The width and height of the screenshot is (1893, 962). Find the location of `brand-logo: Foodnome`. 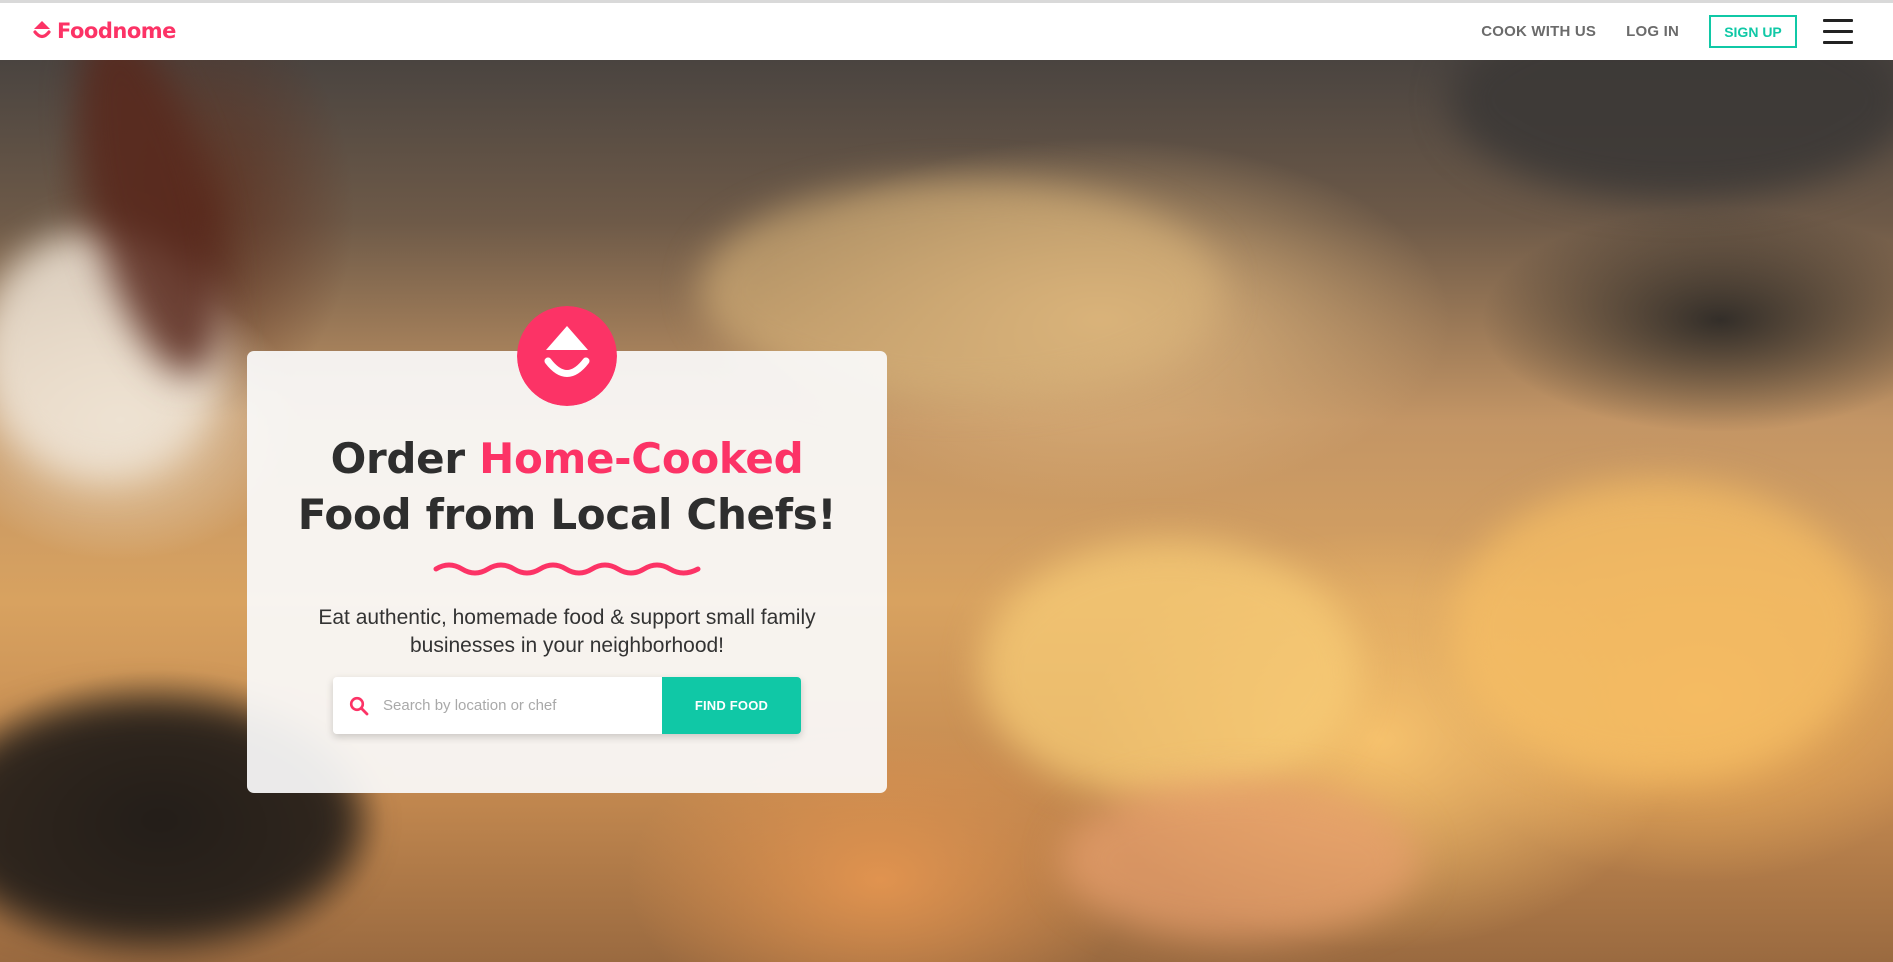

brand-logo: Foodnome is located at coordinates (104, 31).